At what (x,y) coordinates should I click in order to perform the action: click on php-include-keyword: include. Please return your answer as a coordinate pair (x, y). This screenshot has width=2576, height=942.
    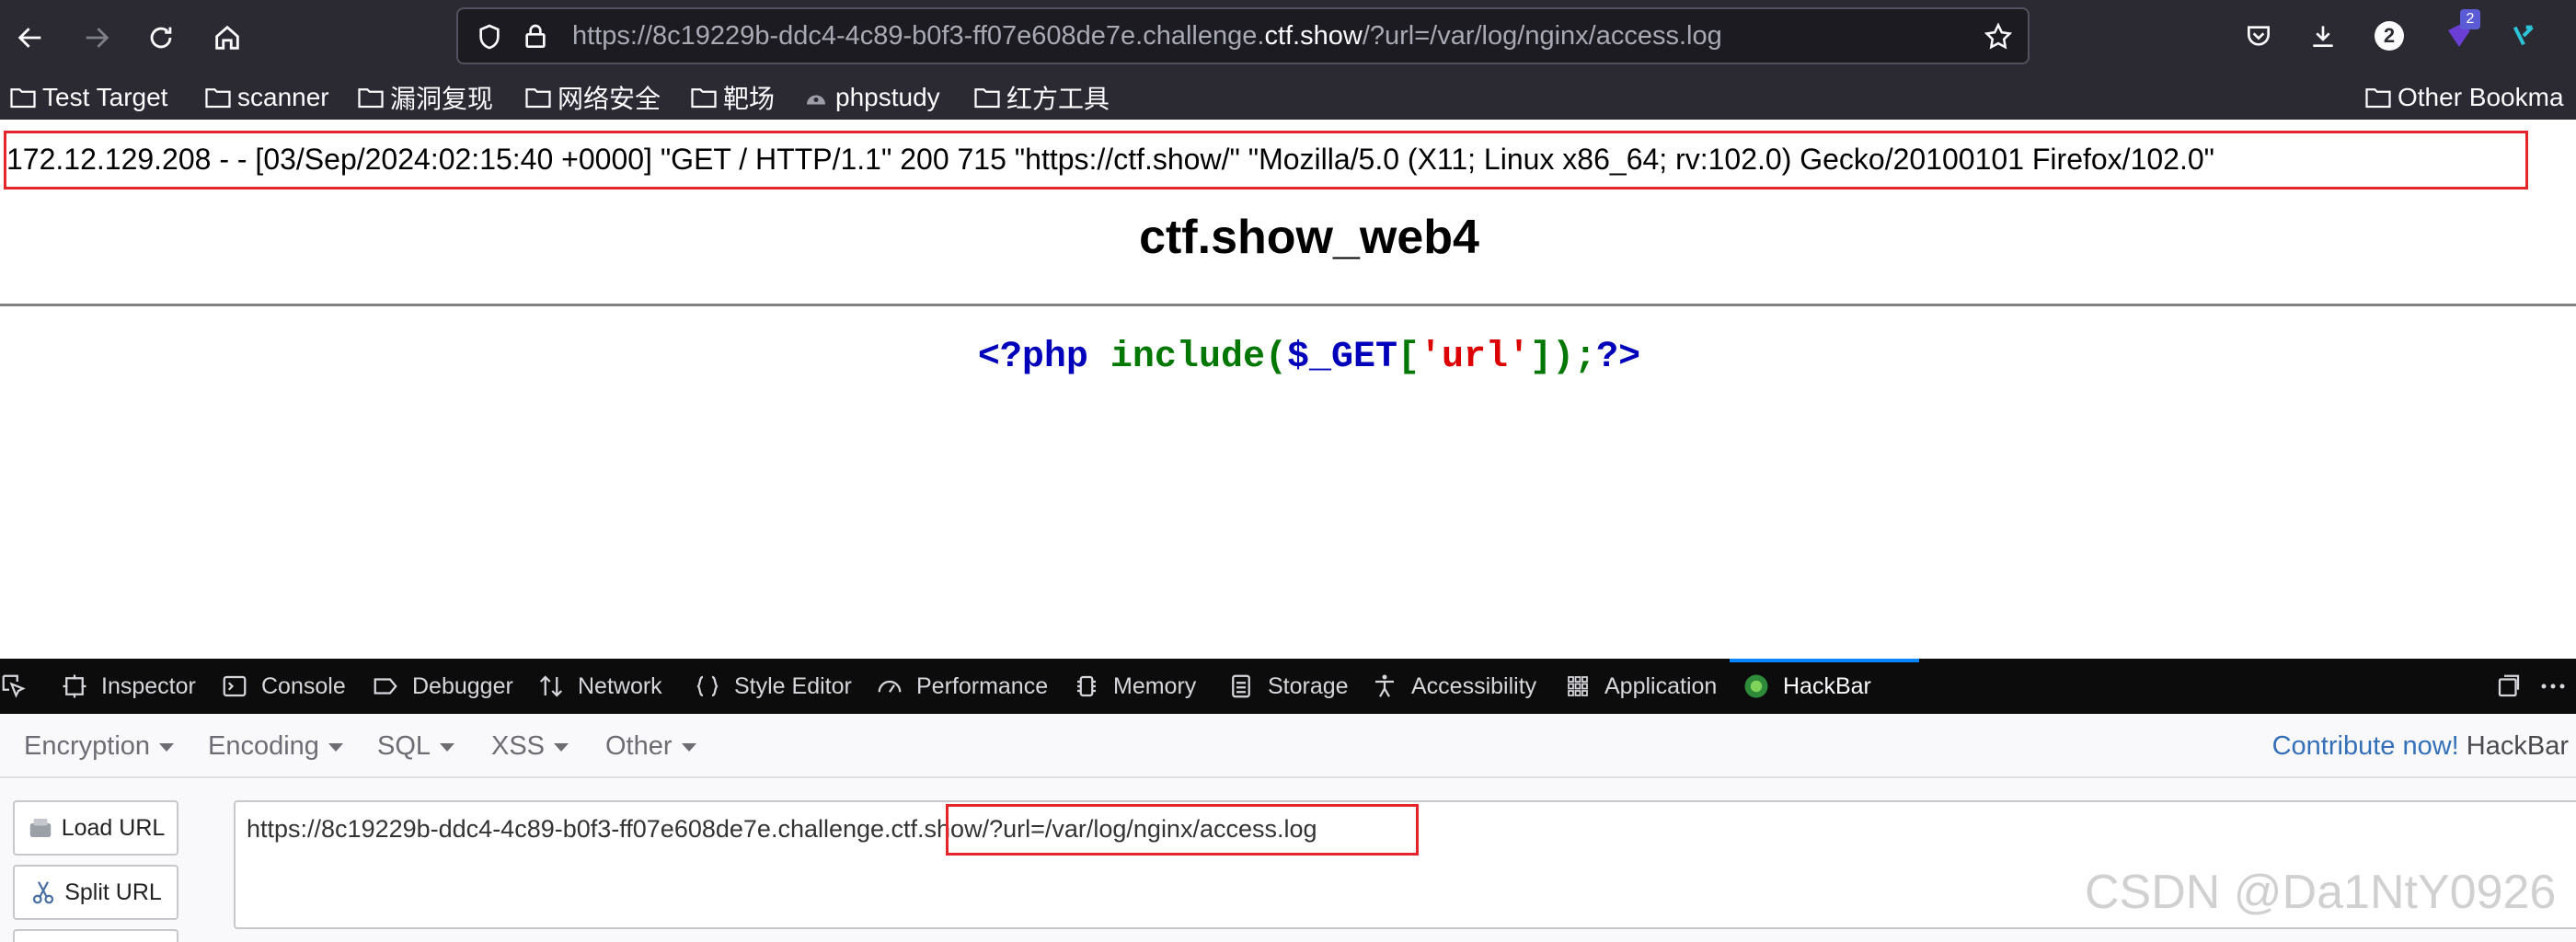
    Looking at the image, I should click on (1187, 357).